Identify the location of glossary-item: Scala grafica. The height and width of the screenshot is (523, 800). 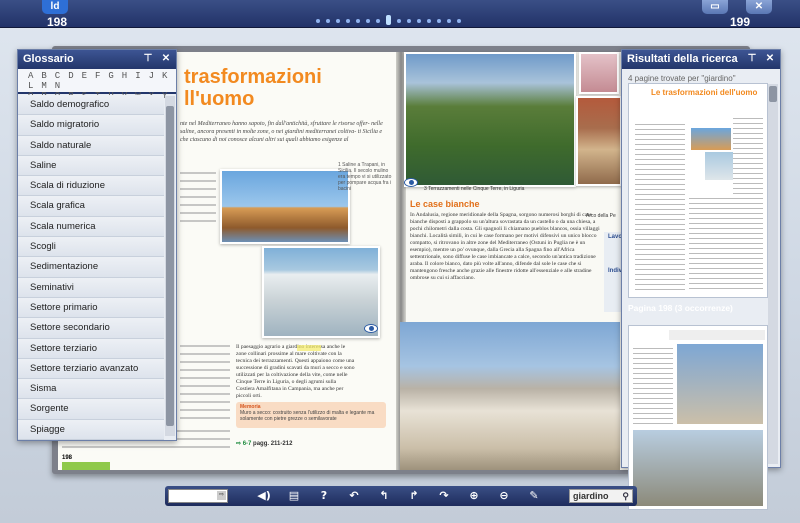
(91, 206).